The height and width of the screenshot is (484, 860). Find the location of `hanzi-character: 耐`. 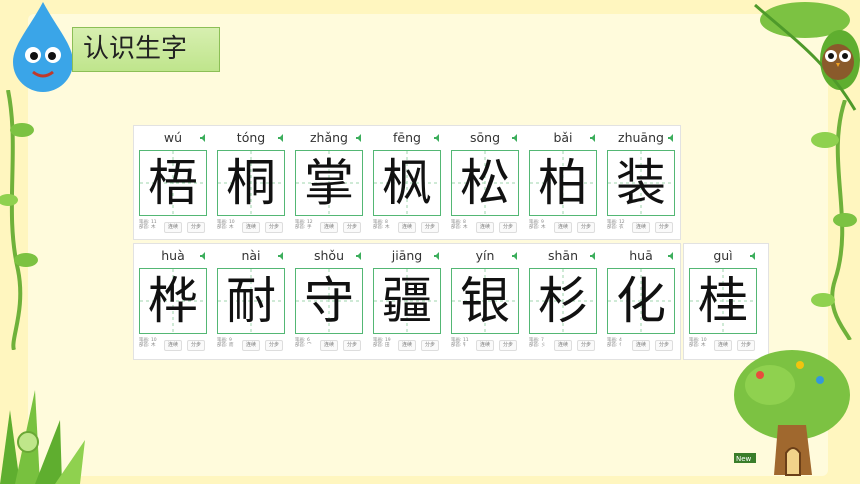

hanzi-character: 耐 is located at coordinates (251, 301).